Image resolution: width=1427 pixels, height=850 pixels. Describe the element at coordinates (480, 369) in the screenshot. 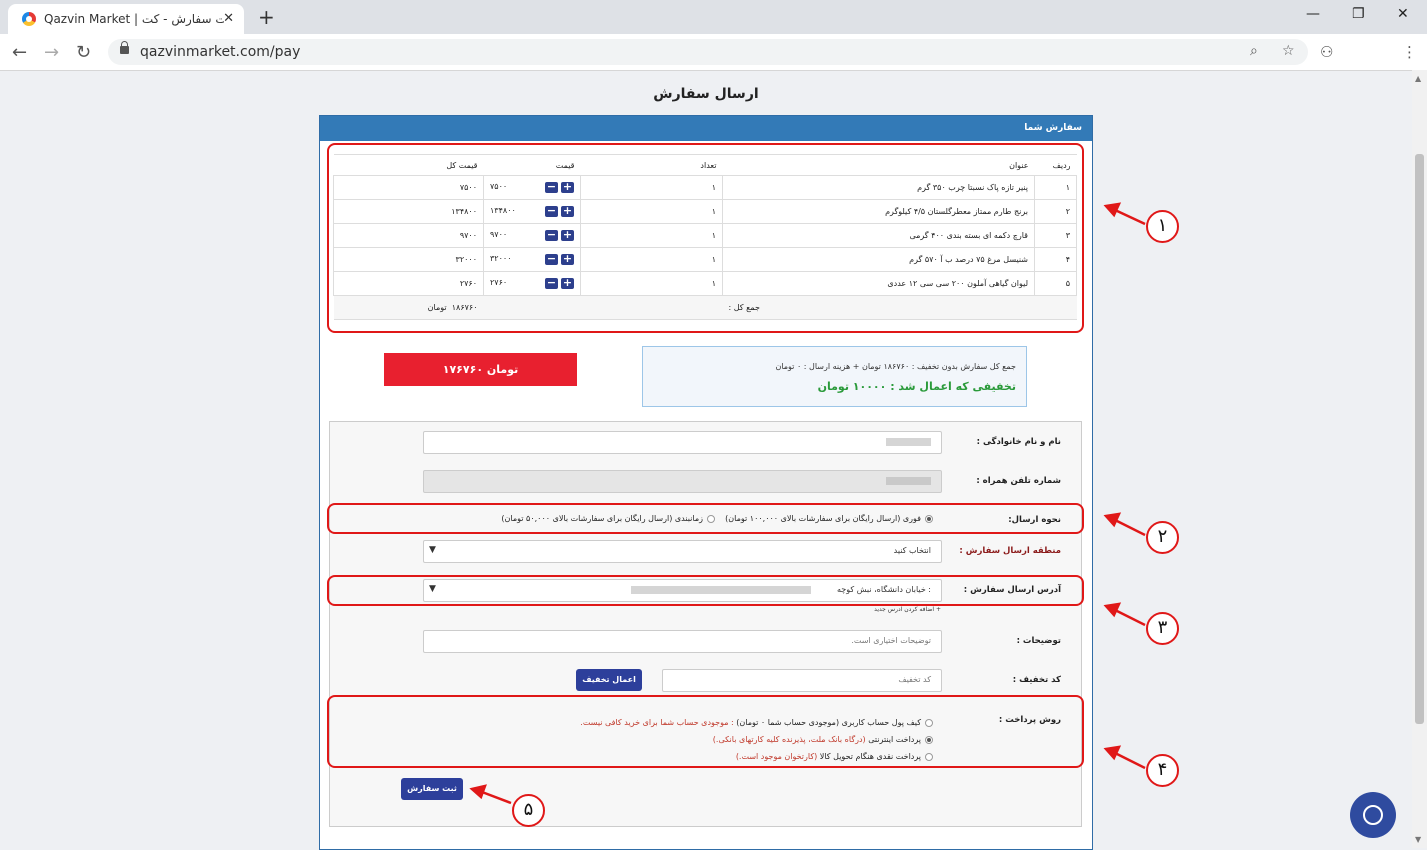

I see `final-total-box: ۱۷۶۷۶۰ تومان` at that location.